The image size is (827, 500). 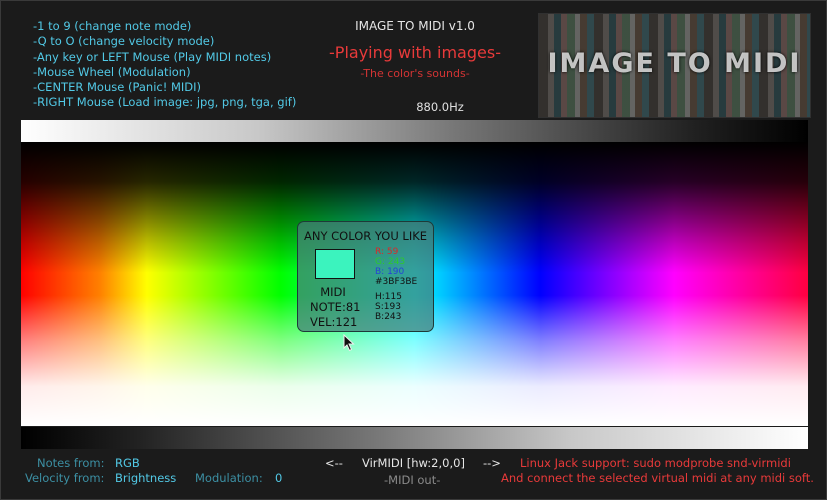 I want to click on prev-device-arrow: <--, so click(x=334, y=463).